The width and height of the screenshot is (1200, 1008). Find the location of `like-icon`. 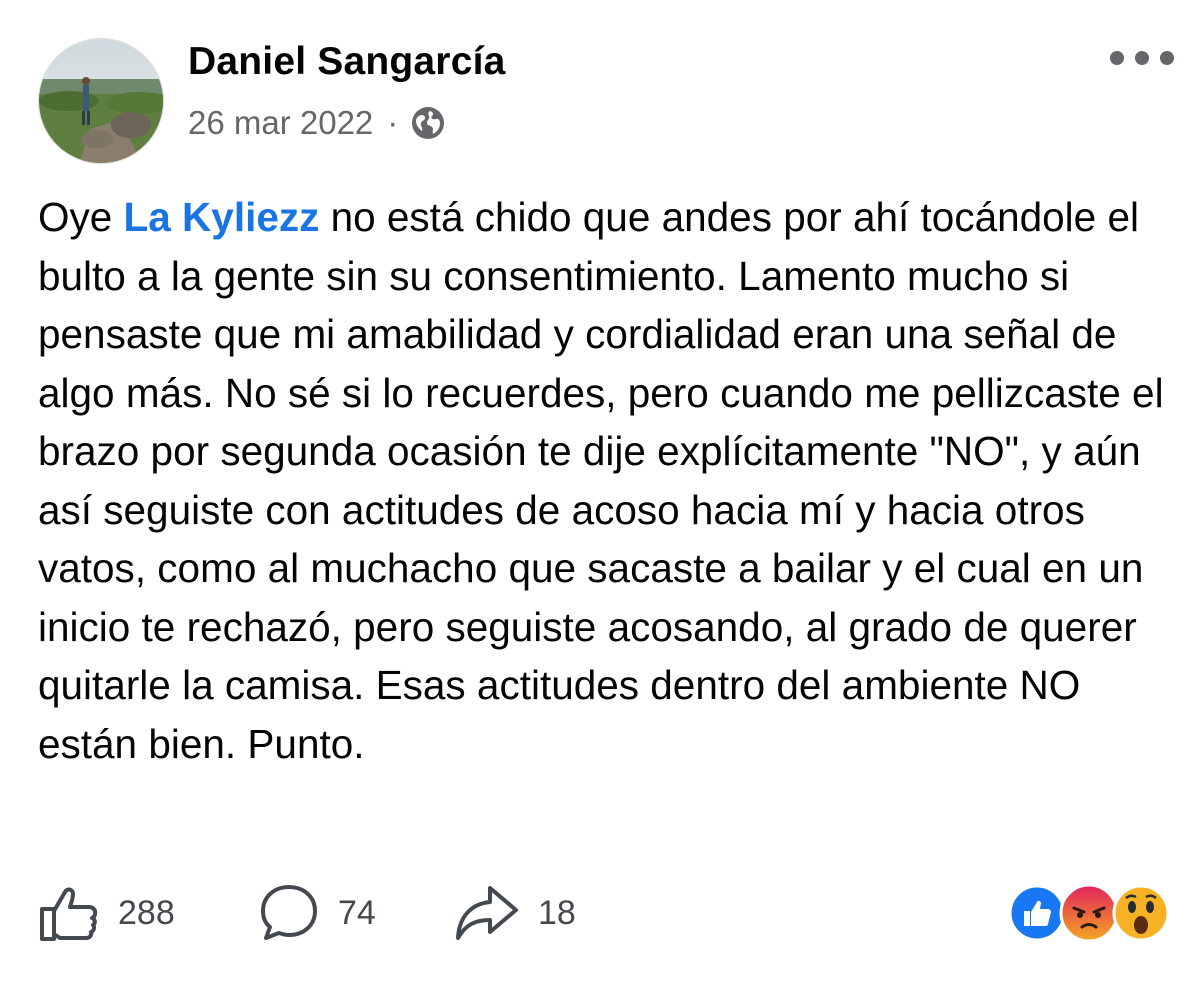

like-icon is located at coordinates (69, 914).